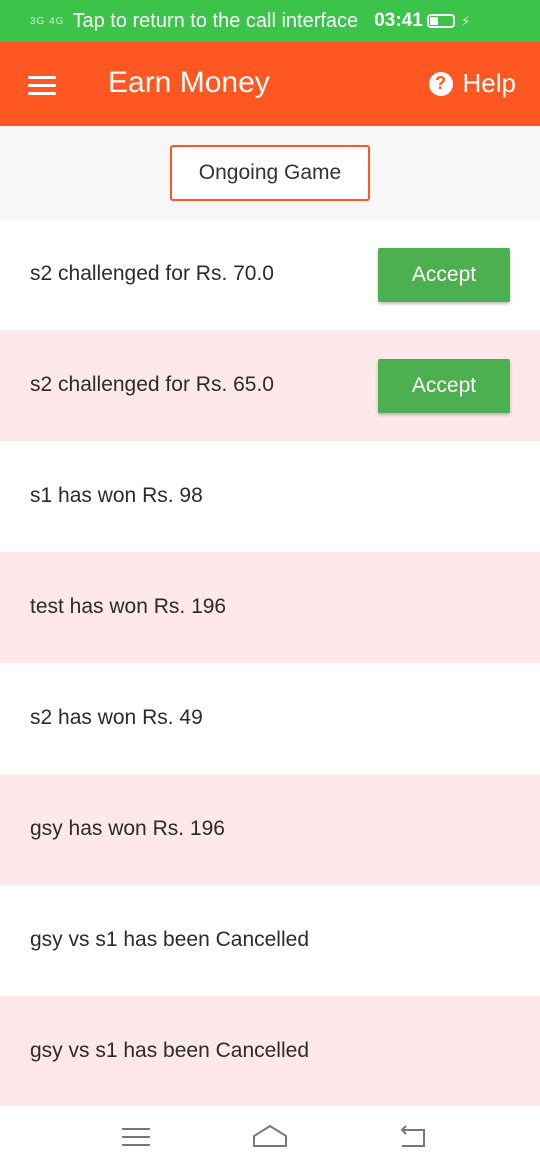  I want to click on recent-apps-icon, so click(136, 1138).